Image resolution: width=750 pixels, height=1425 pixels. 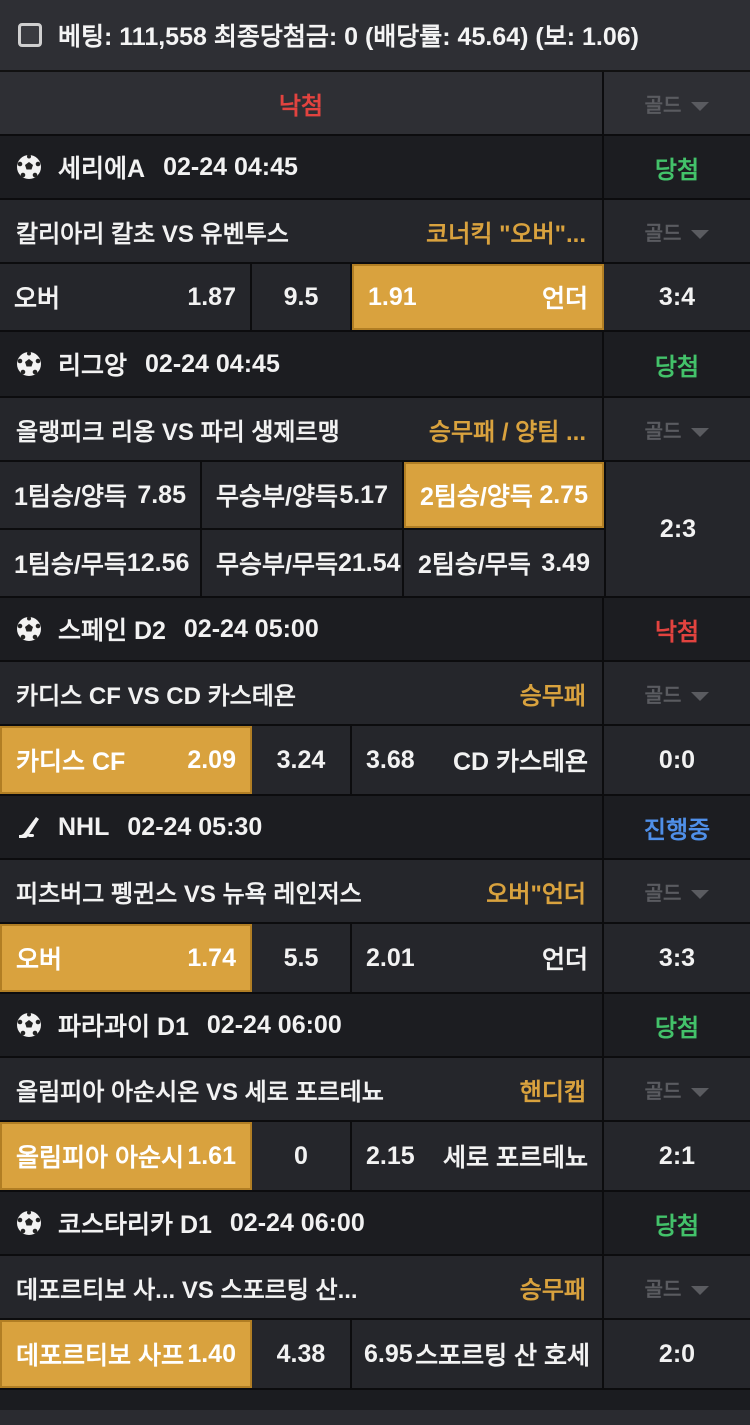 What do you see at coordinates (375, 232) in the screenshot?
I see `match-row: 칼리아리 칼초 VS 유벤투스 코너킥 "오버"... 골드` at bounding box center [375, 232].